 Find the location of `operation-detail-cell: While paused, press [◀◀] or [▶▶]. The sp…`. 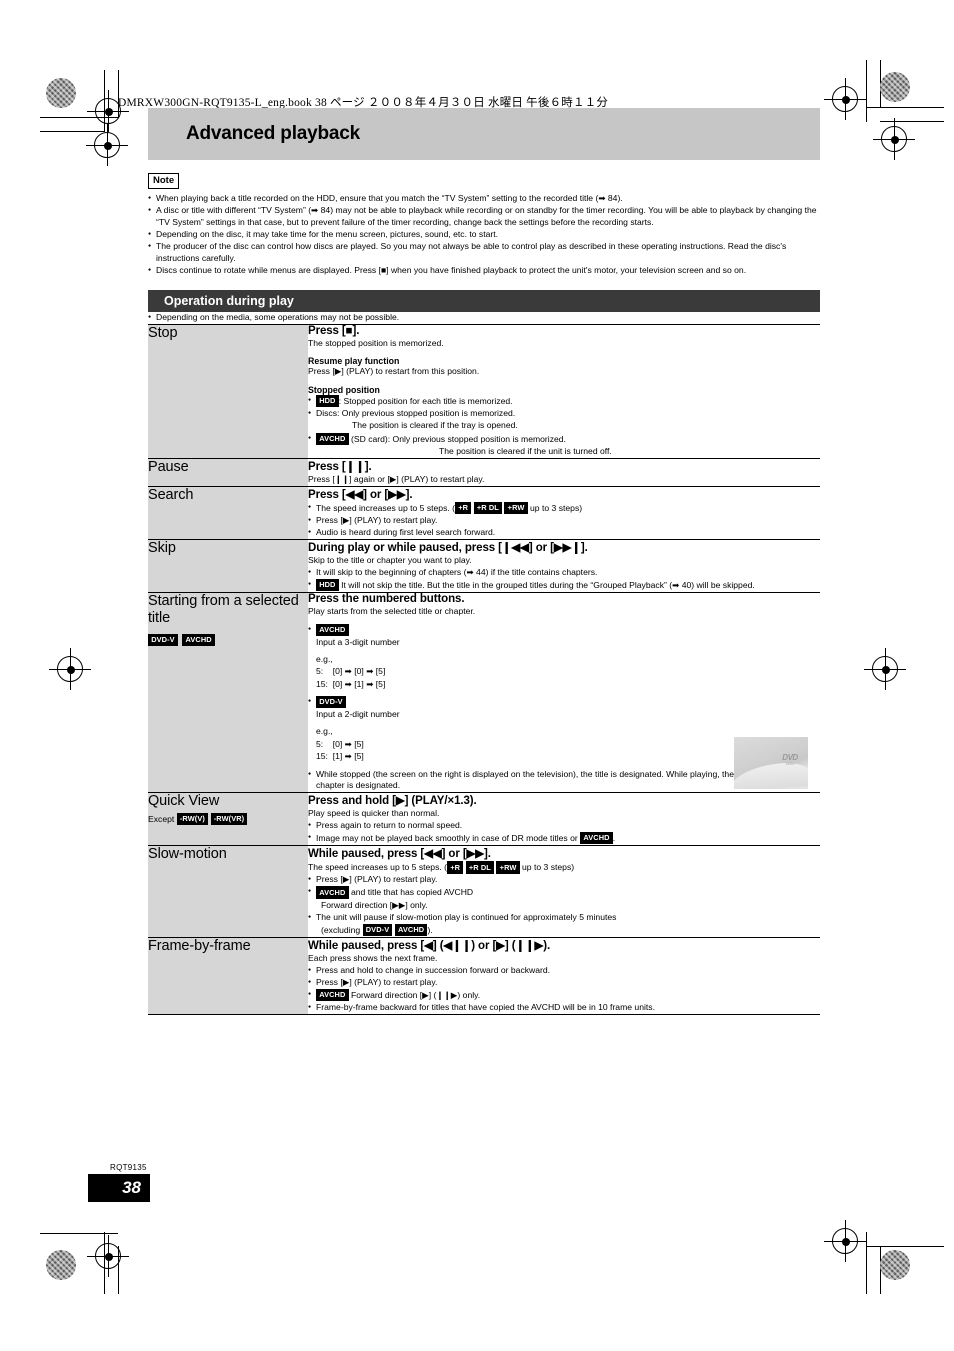

operation-detail-cell: While paused, press [◀◀] or [▶▶]. The sp… is located at coordinates (564, 891).